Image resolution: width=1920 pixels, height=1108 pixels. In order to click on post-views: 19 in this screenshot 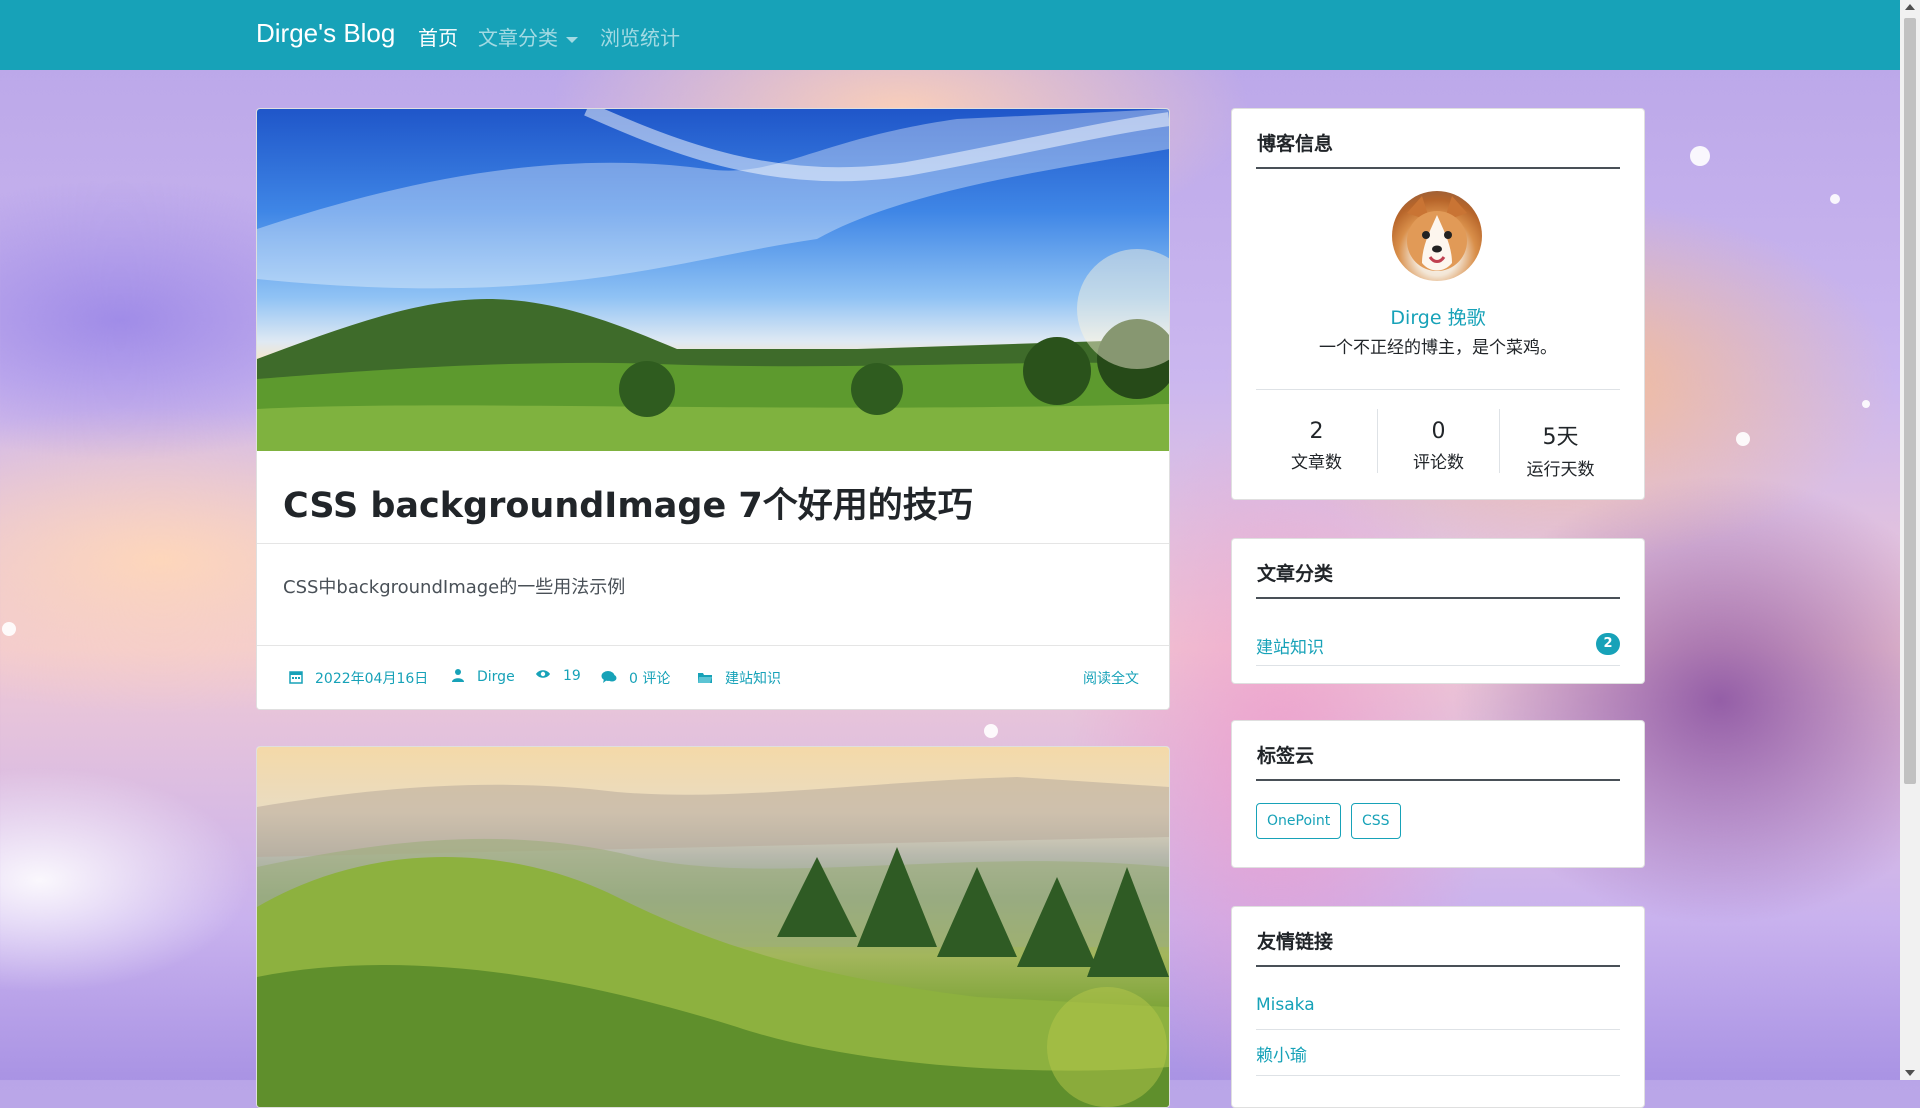, I will do `click(558, 676)`.